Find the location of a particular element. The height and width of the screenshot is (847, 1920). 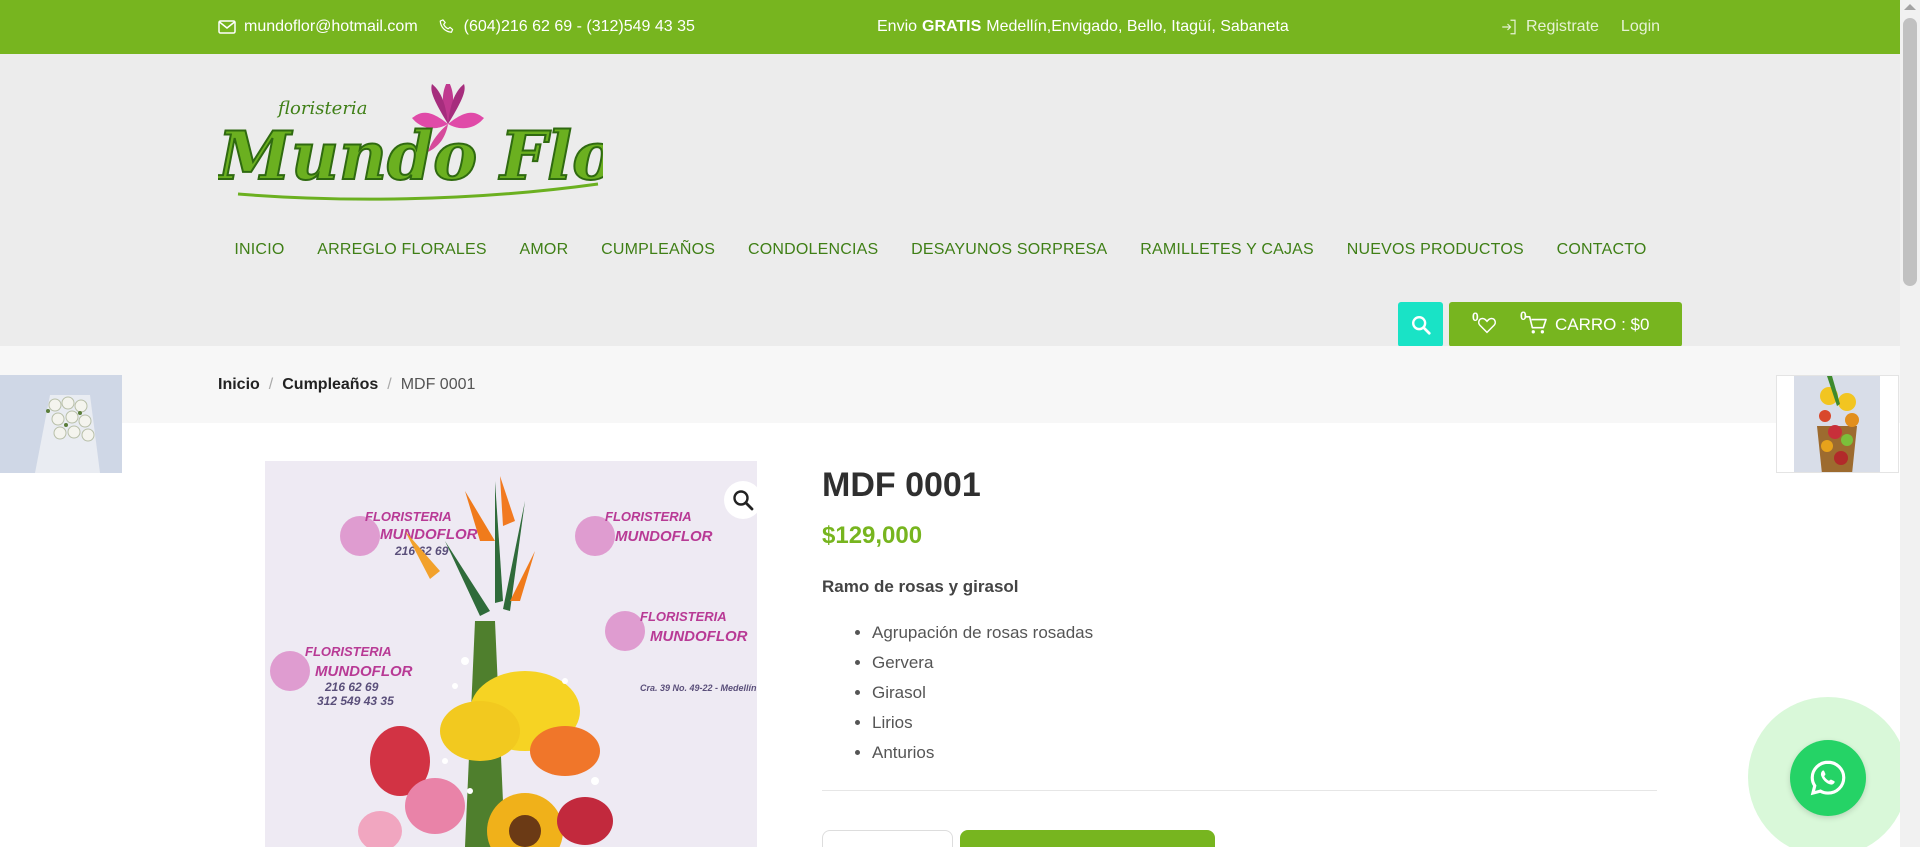

breadcrumb-home: Inicio is located at coordinates (239, 385).